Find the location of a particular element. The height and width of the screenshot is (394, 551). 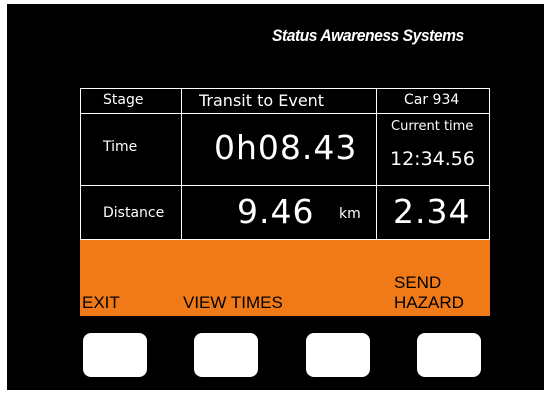

distance-unit: km is located at coordinates (350, 214).